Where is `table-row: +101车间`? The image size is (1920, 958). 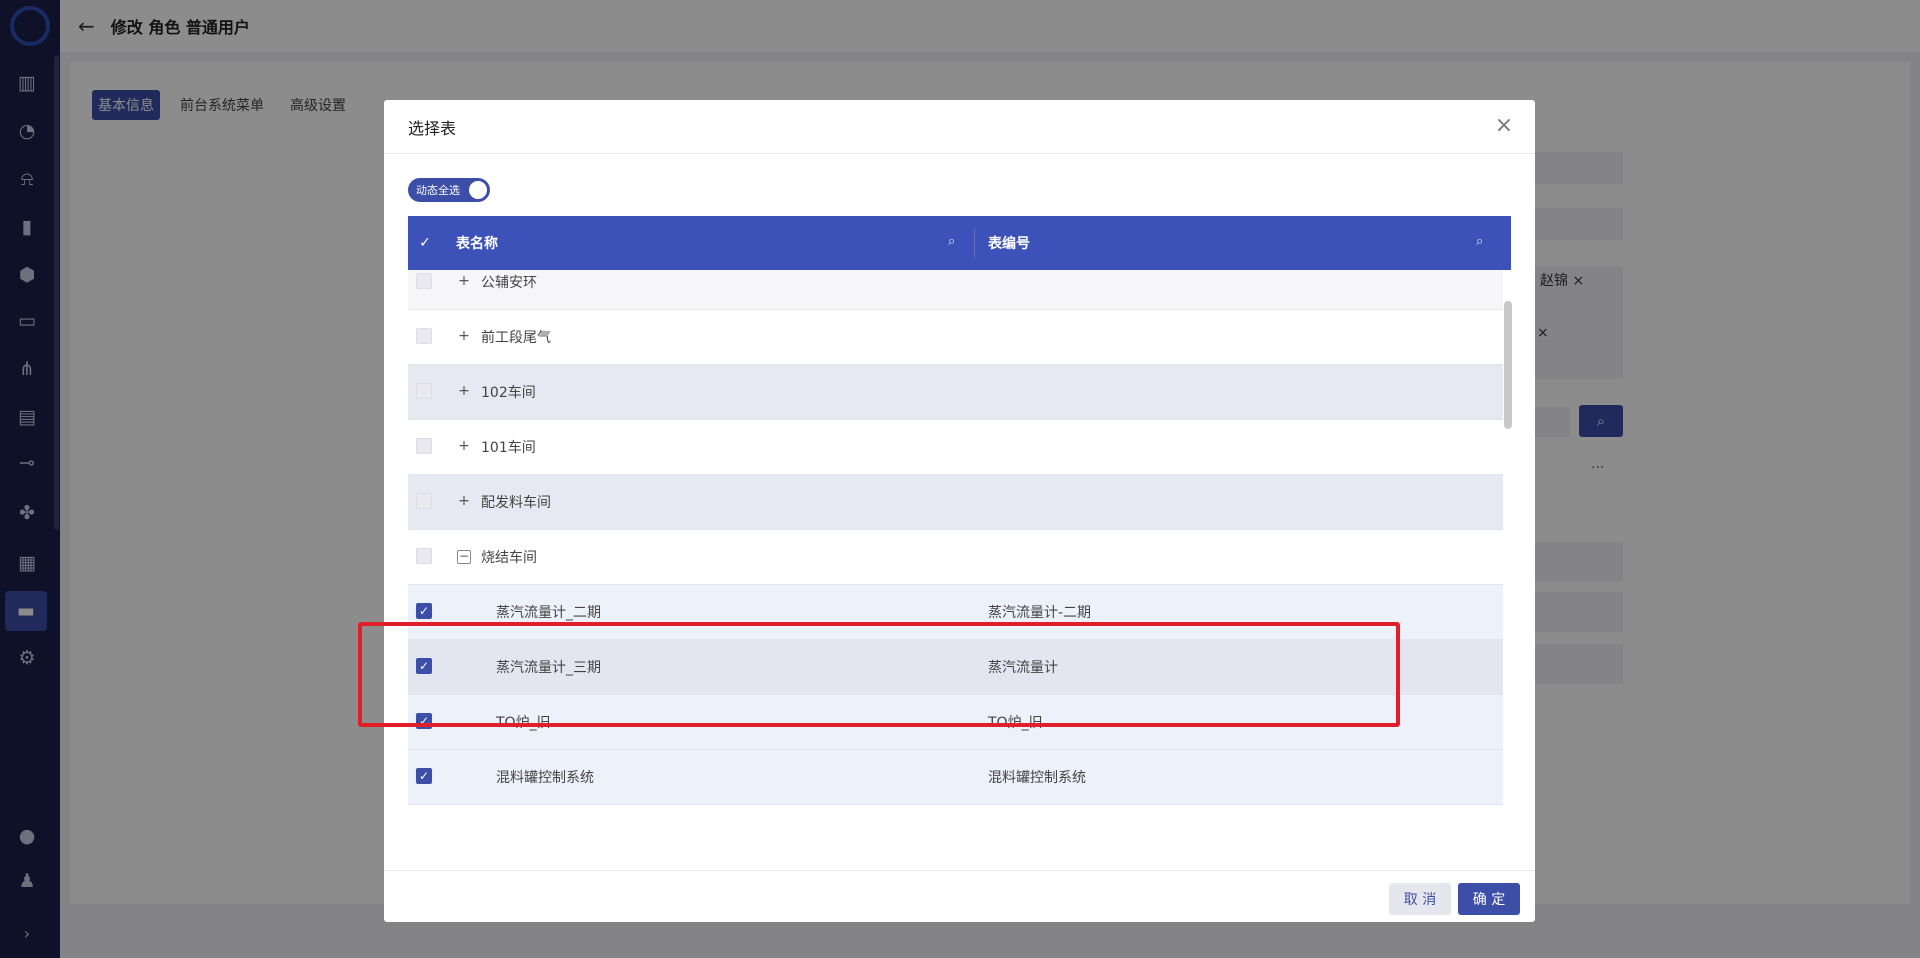 table-row: +101车间 is located at coordinates (955, 447).